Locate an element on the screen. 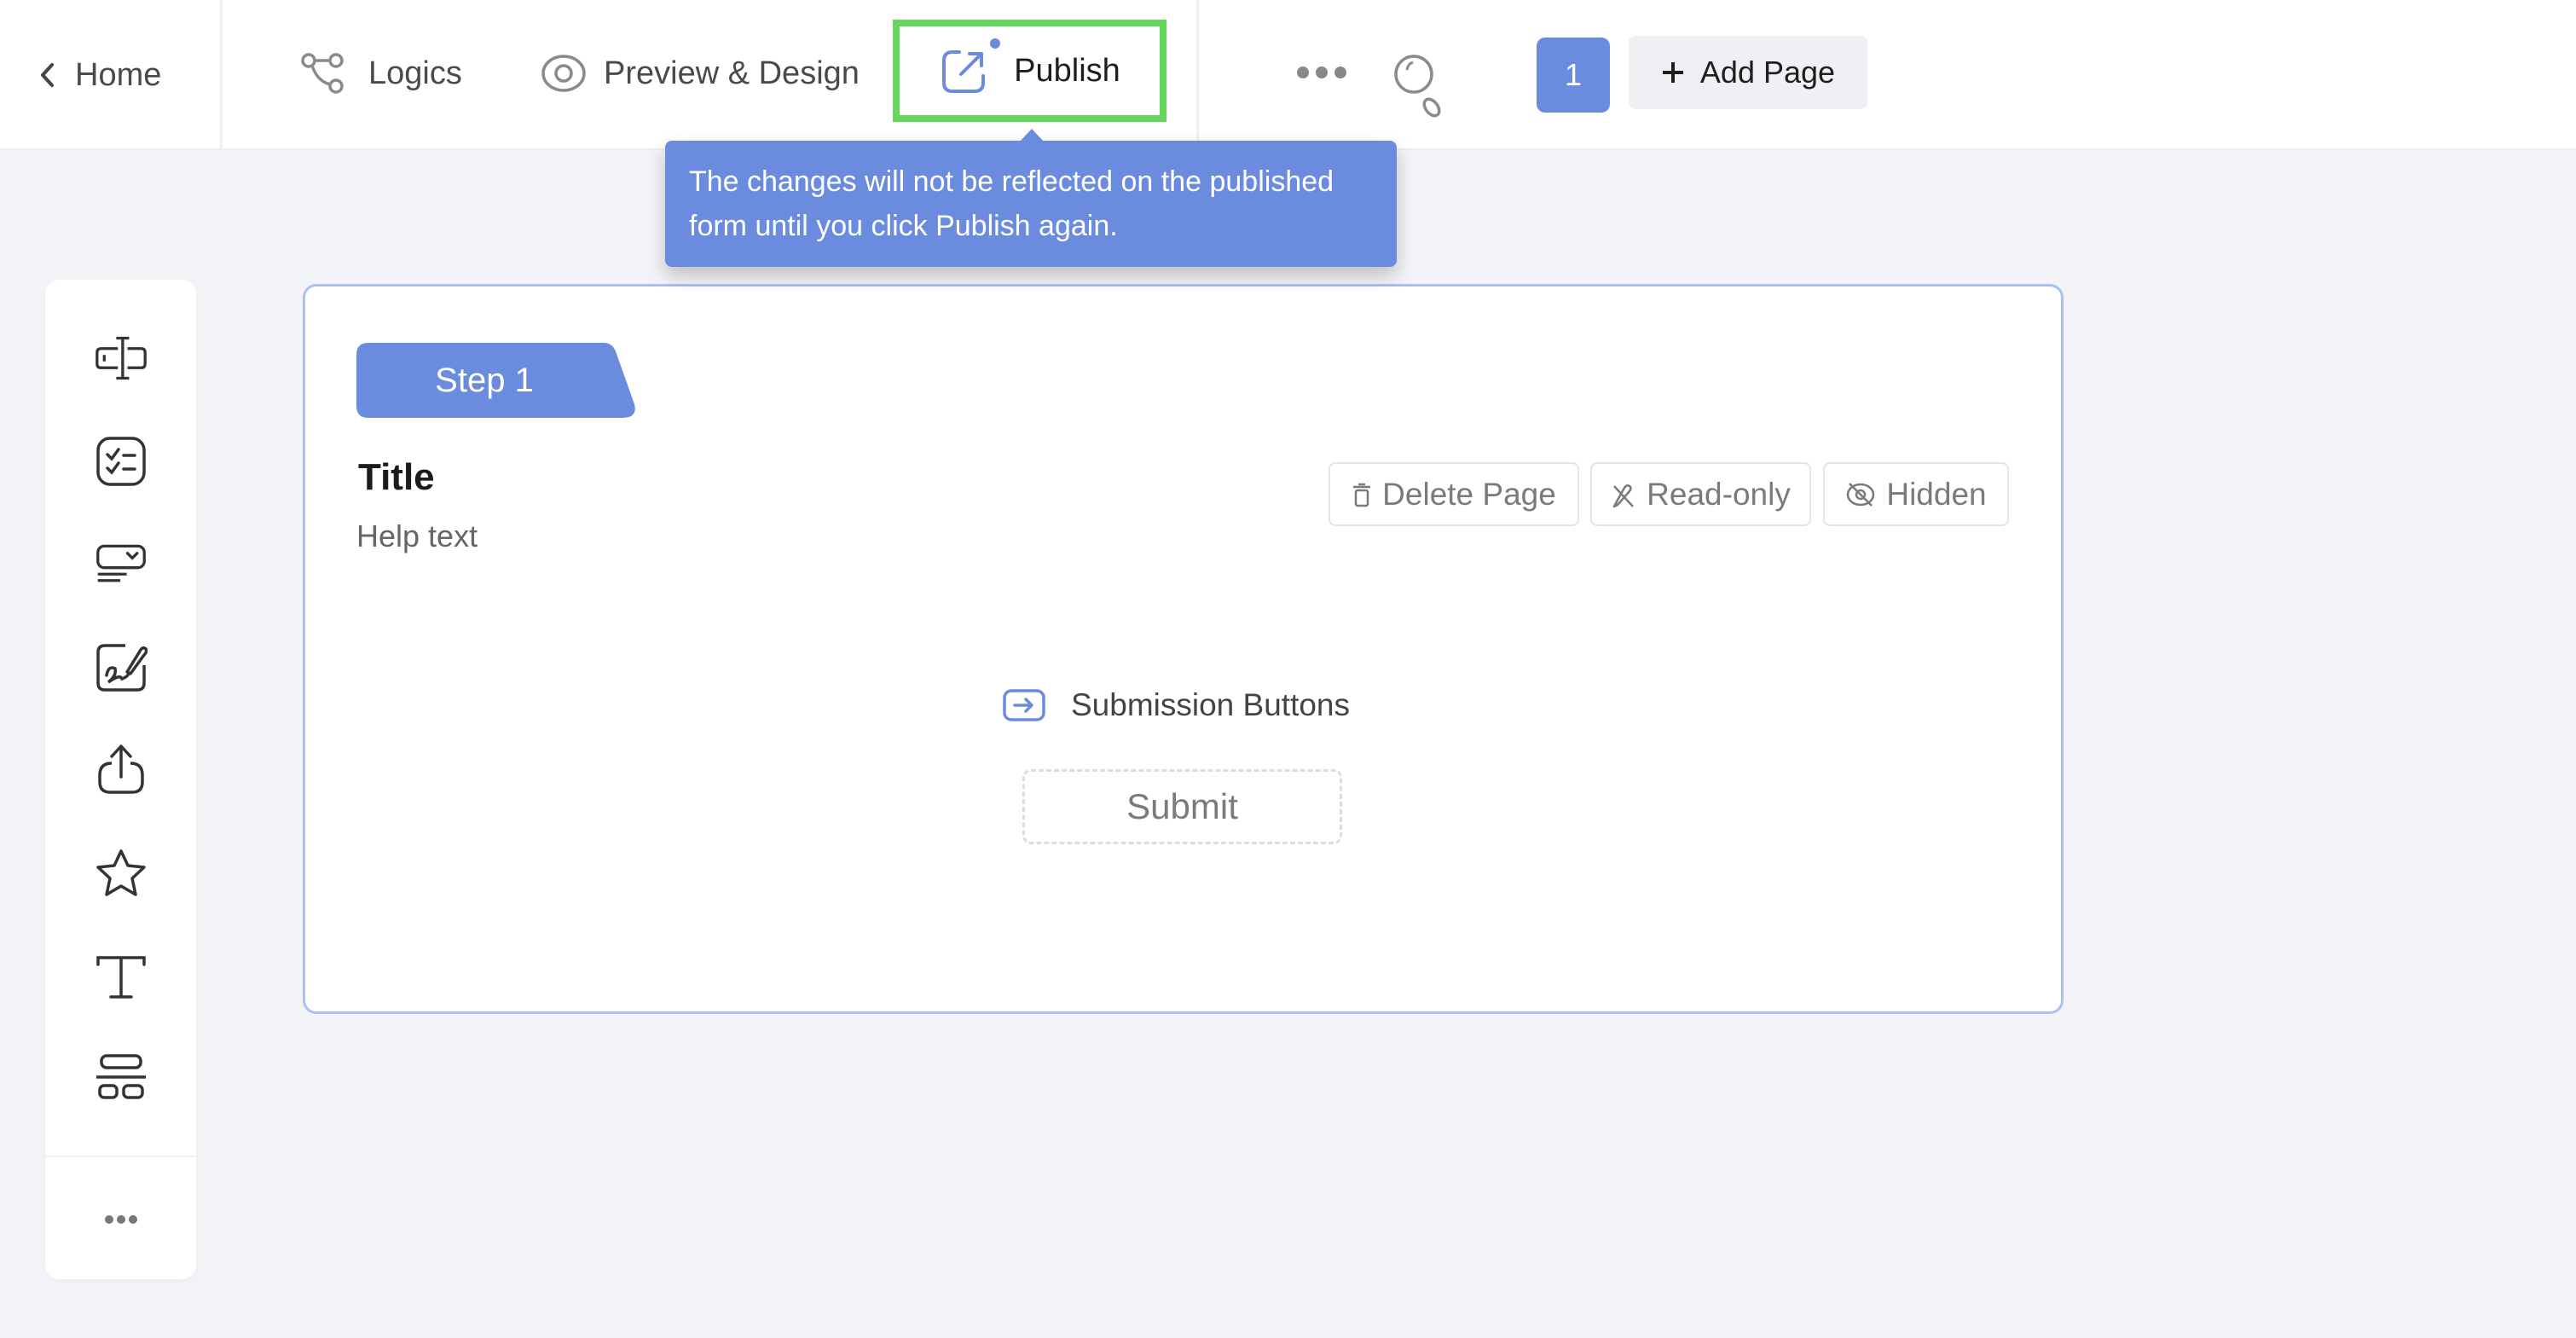 This screenshot has height=1338, width=2576. sidebar-item-dropdown is located at coordinates (122, 563).